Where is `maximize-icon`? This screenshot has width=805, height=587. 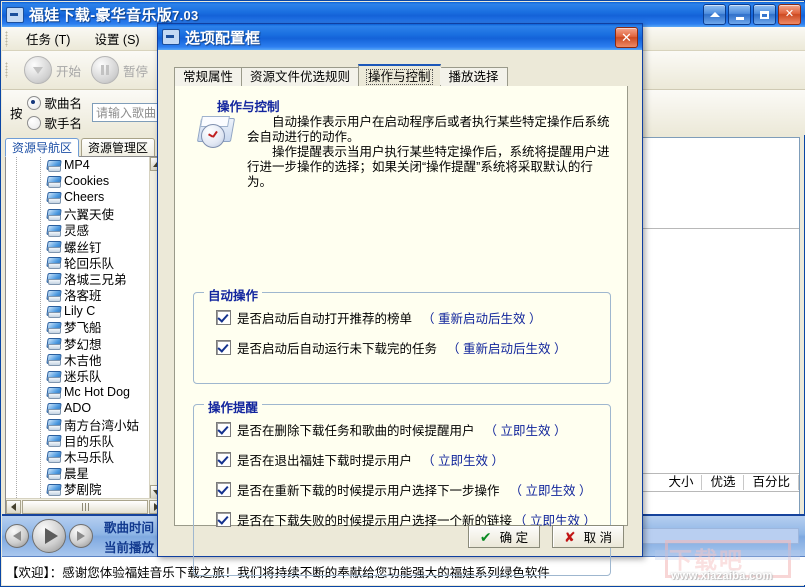
maximize-icon is located at coordinates (764, 14).